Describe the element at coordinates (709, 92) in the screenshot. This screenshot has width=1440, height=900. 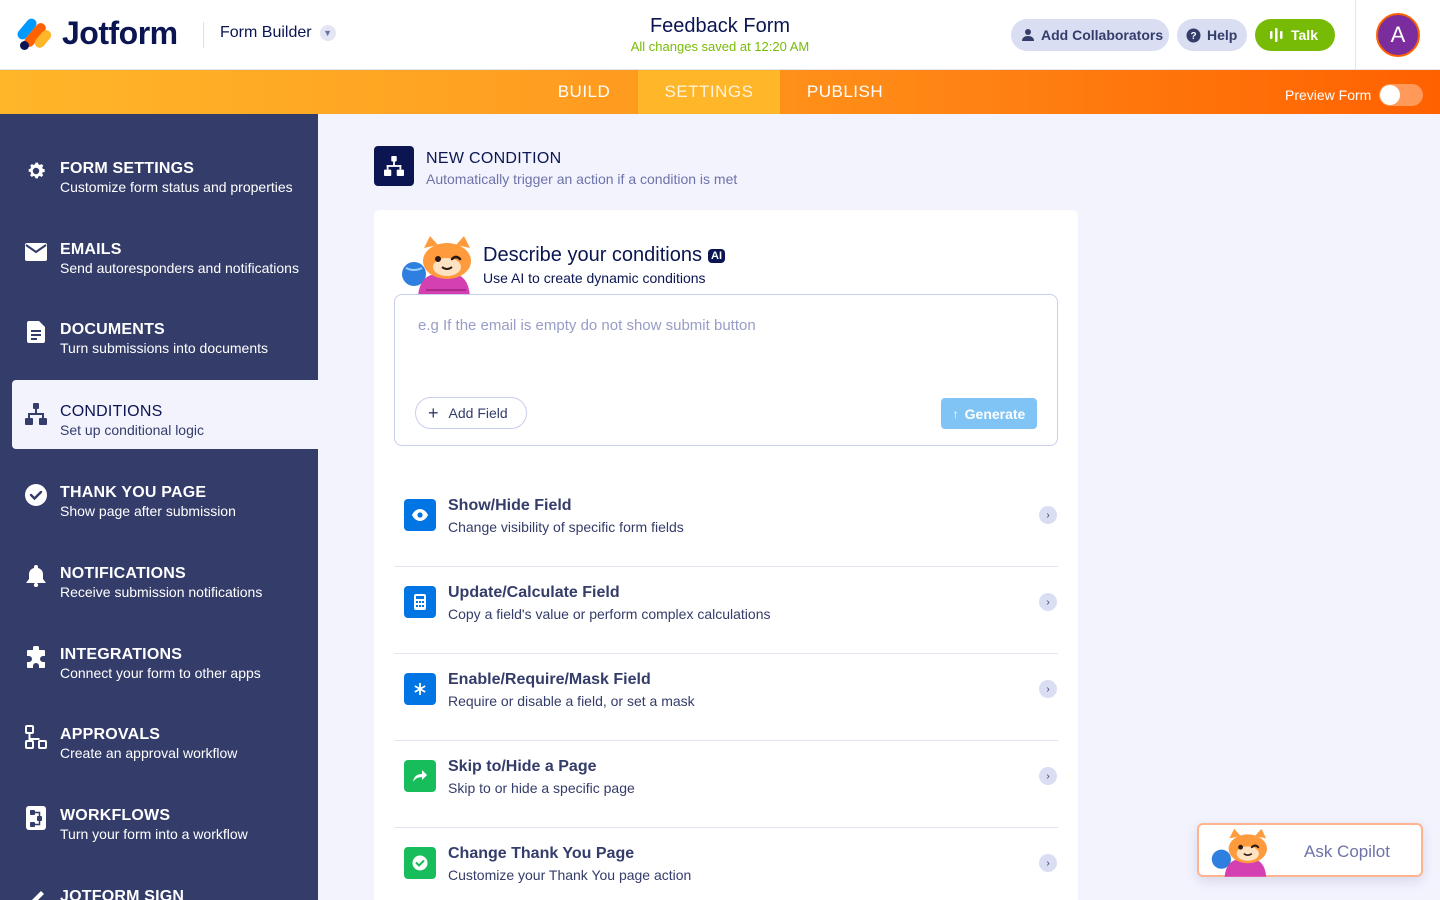
I see `tab-settings: SETTINGS` at that location.